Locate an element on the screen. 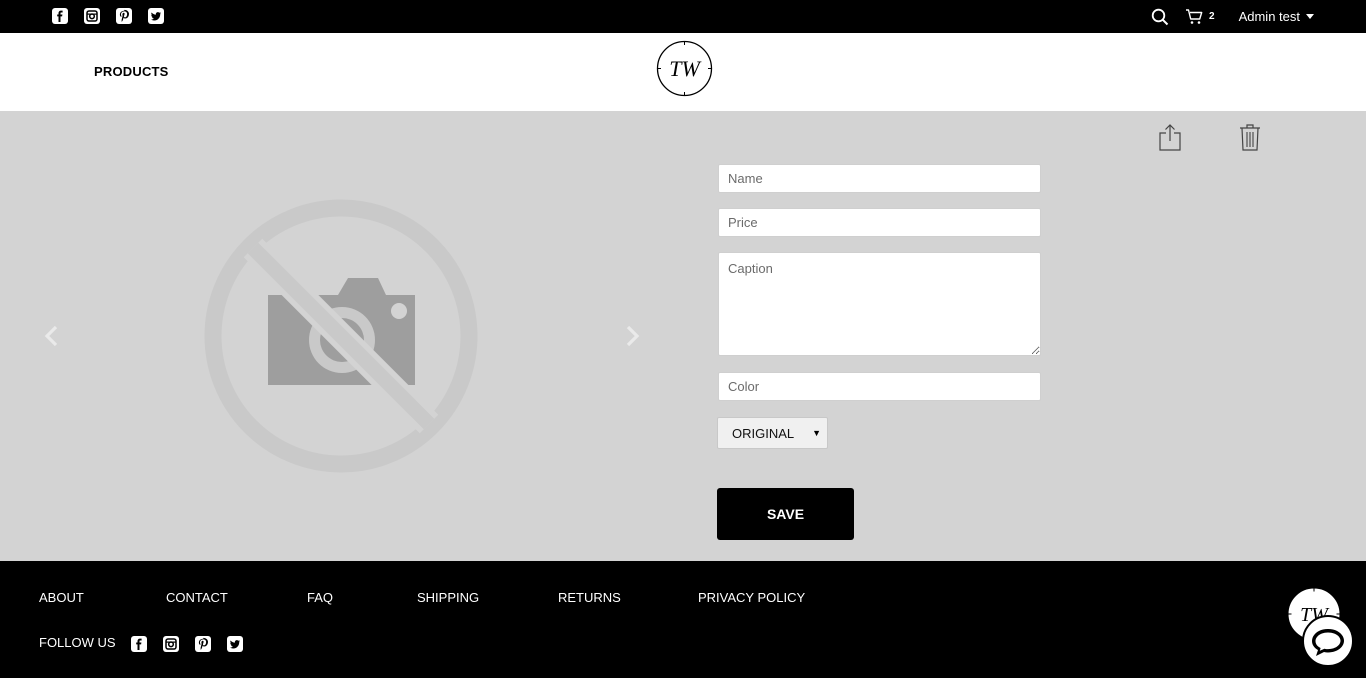 This screenshot has width=1366, height=678. carousel-next-arrow-icon is located at coordinates (632, 336).